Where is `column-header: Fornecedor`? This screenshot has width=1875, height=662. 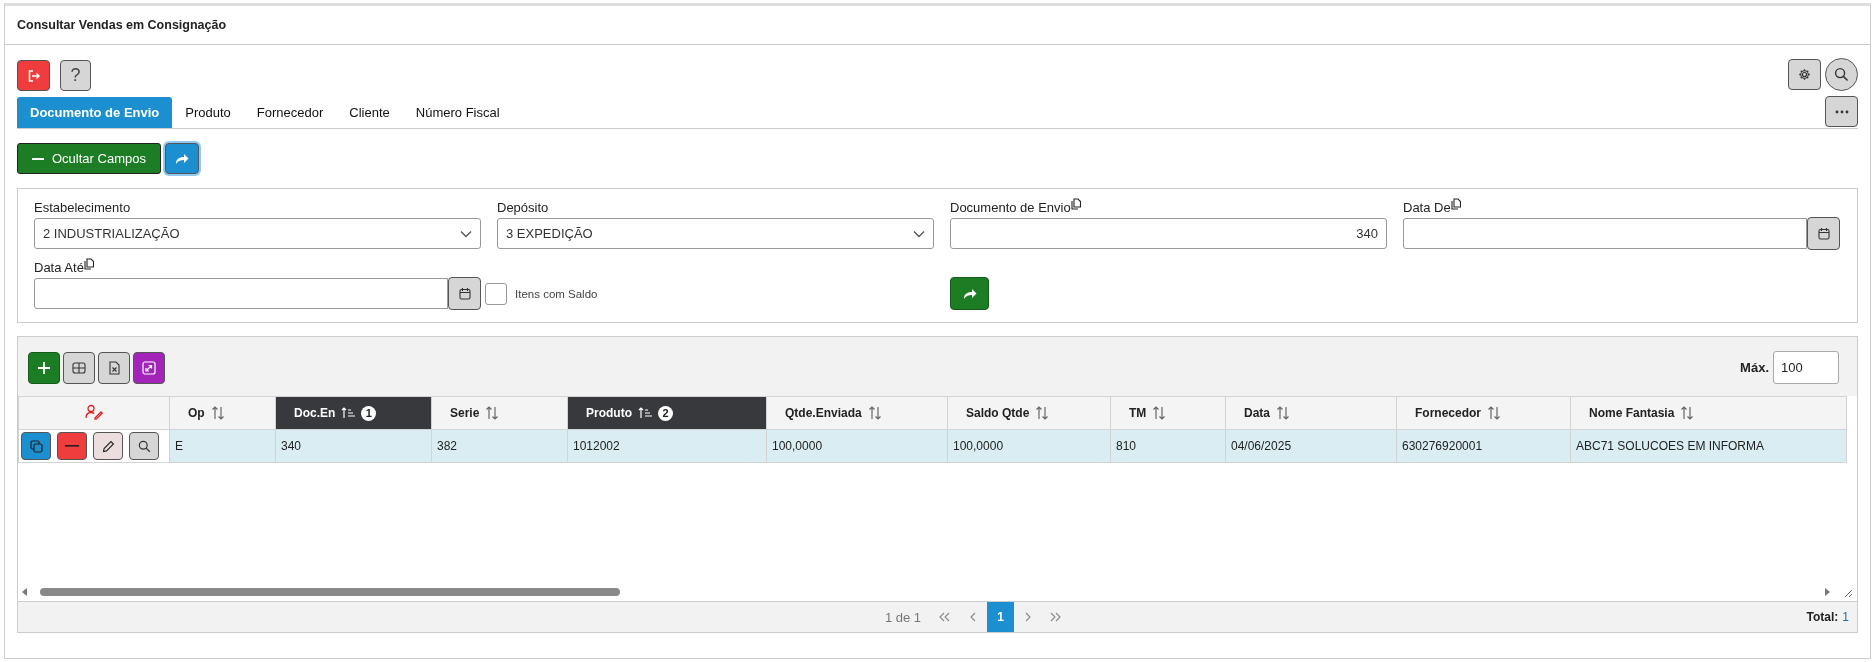 column-header: Fornecedor is located at coordinates (1483, 413).